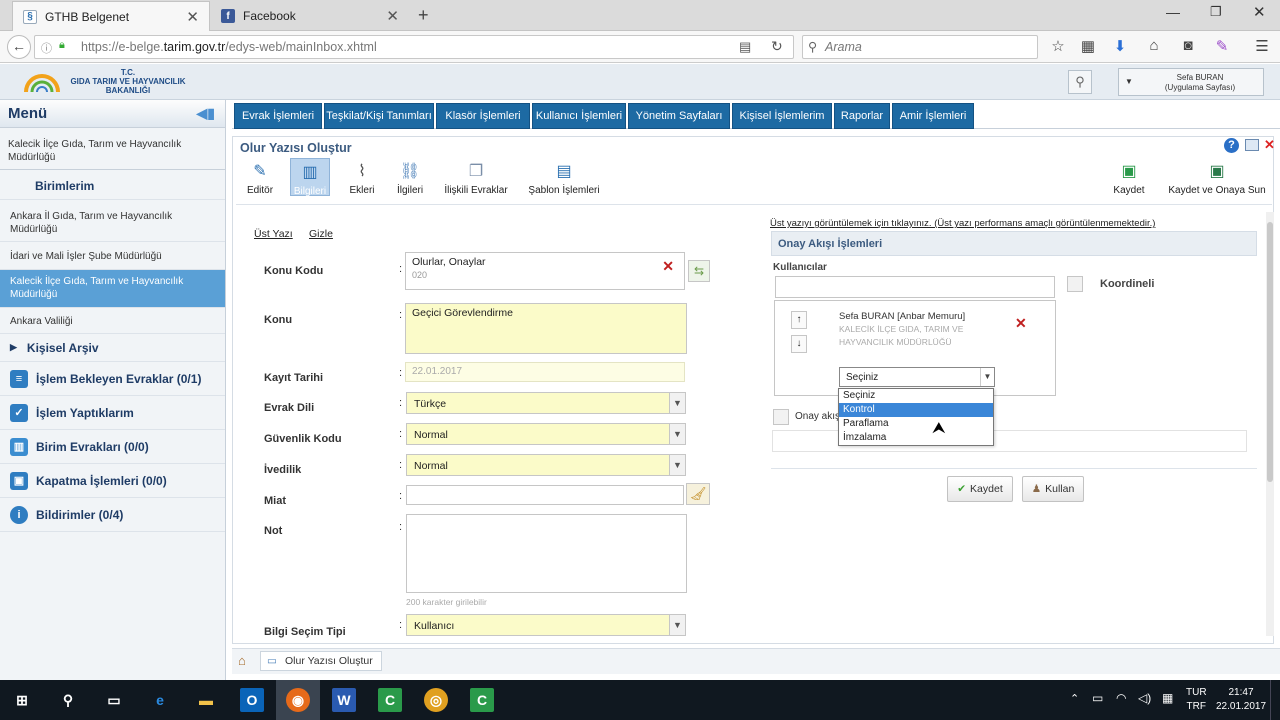  I want to click on menu-evrak-islemleri: Evrak İşlemleri, so click(278, 116).